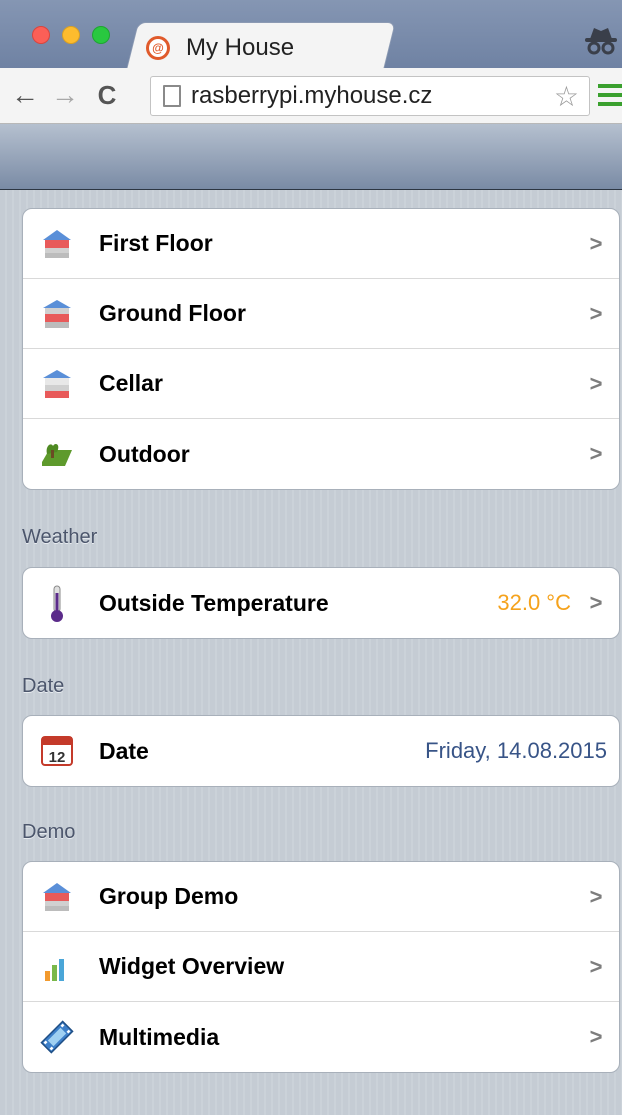 The height and width of the screenshot is (1115, 622). What do you see at coordinates (321, 1037) in the screenshot?
I see `list-item-multimedia: Multimedia >` at bounding box center [321, 1037].